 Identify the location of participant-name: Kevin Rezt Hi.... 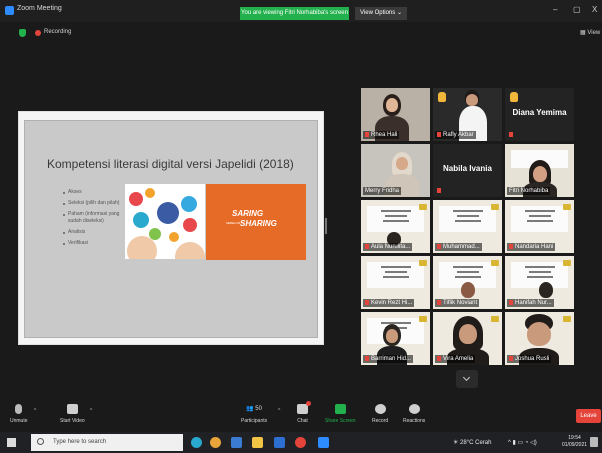
(389, 303).